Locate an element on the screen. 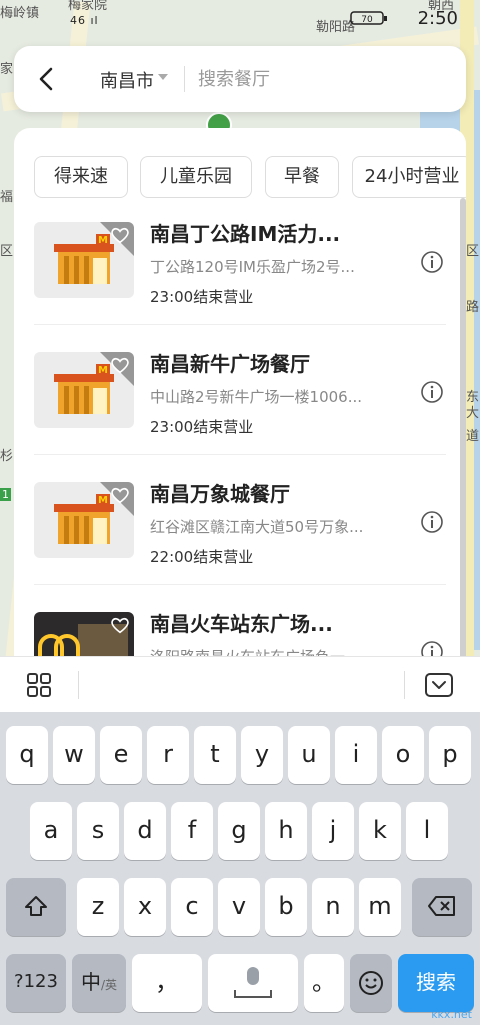 This screenshot has height=1025, width=480. key-f: f is located at coordinates (192, 831).